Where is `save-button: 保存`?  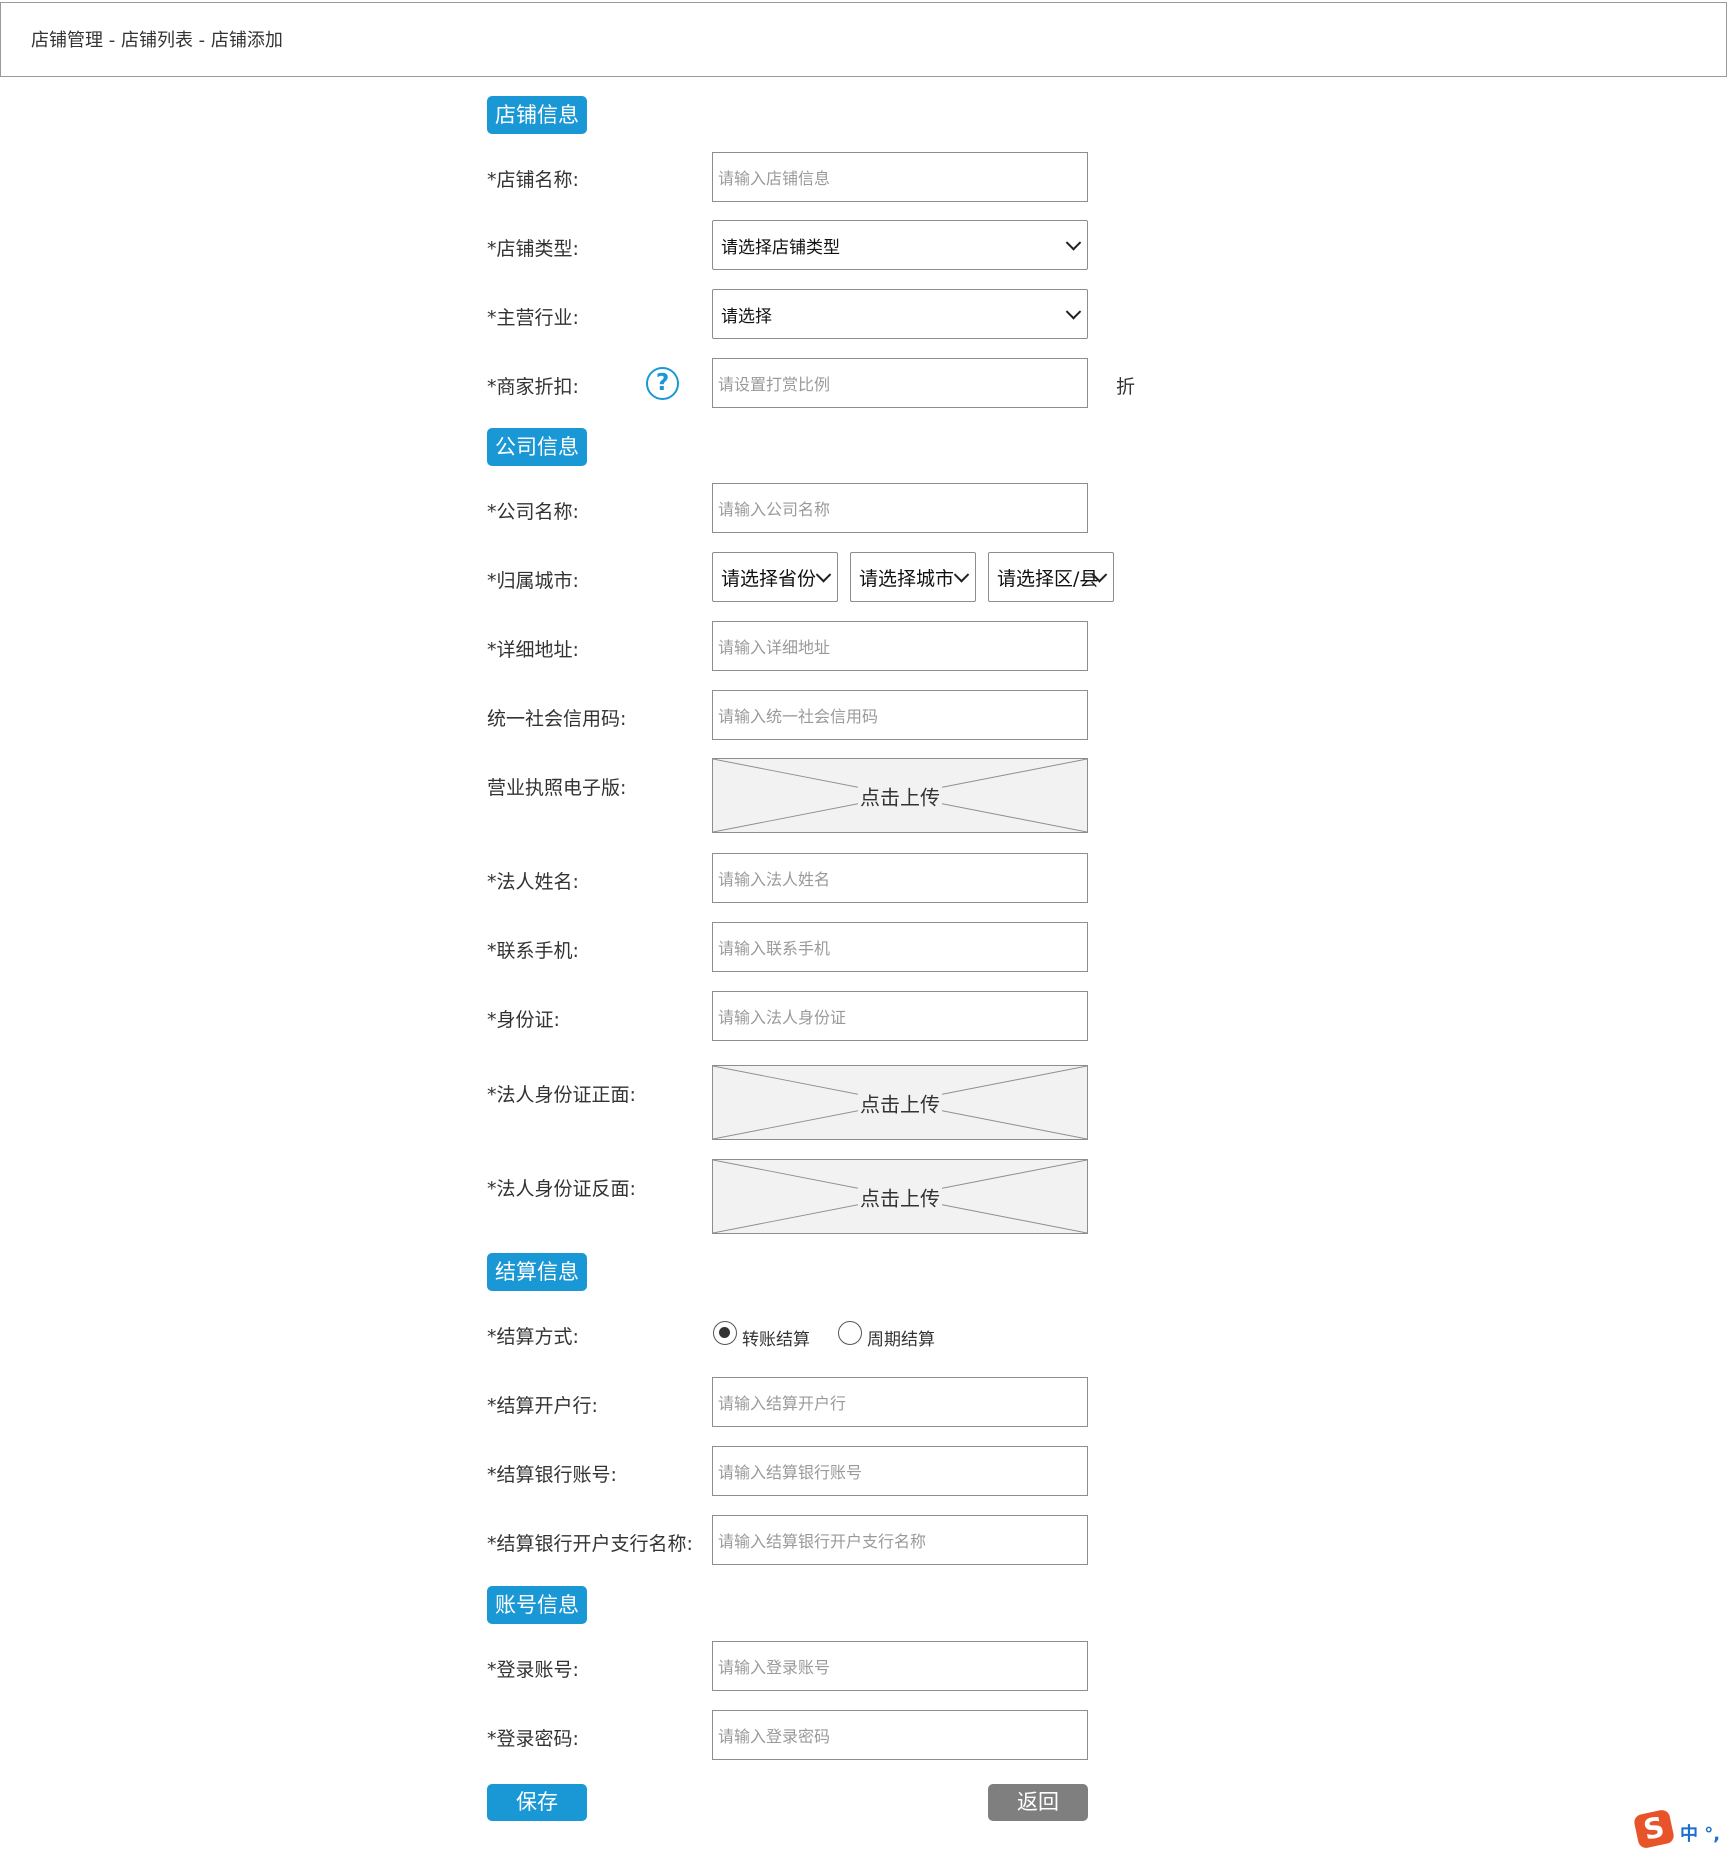 save-button: 保存 is located at coordinates (537, 1802).